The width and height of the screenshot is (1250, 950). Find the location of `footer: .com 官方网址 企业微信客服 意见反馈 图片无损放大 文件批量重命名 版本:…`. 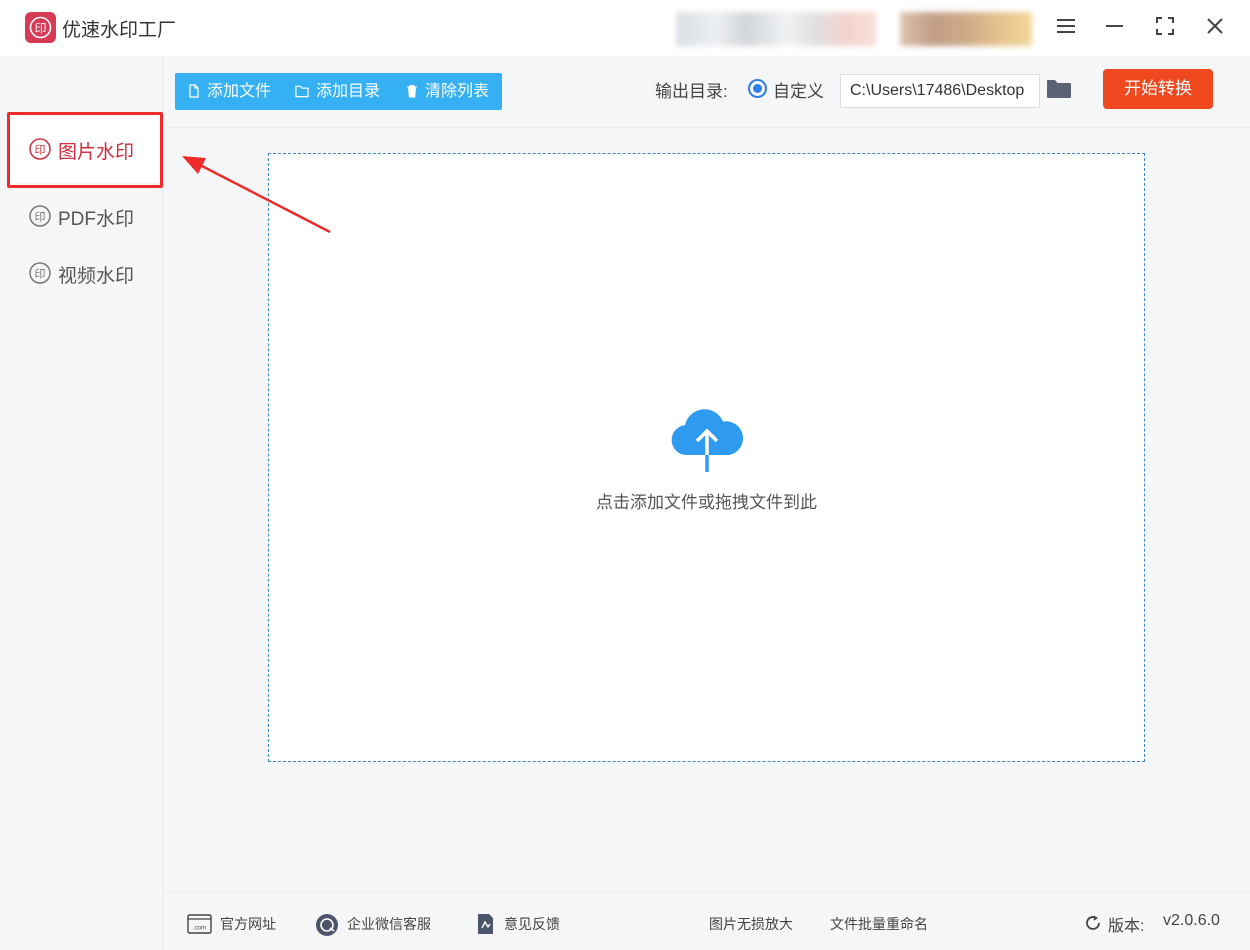

footer: .com 官方网址 企业微信客服 意见反馈 图片无损放大 文件批量重命名 版本:… is located at coordinates (706, 921).